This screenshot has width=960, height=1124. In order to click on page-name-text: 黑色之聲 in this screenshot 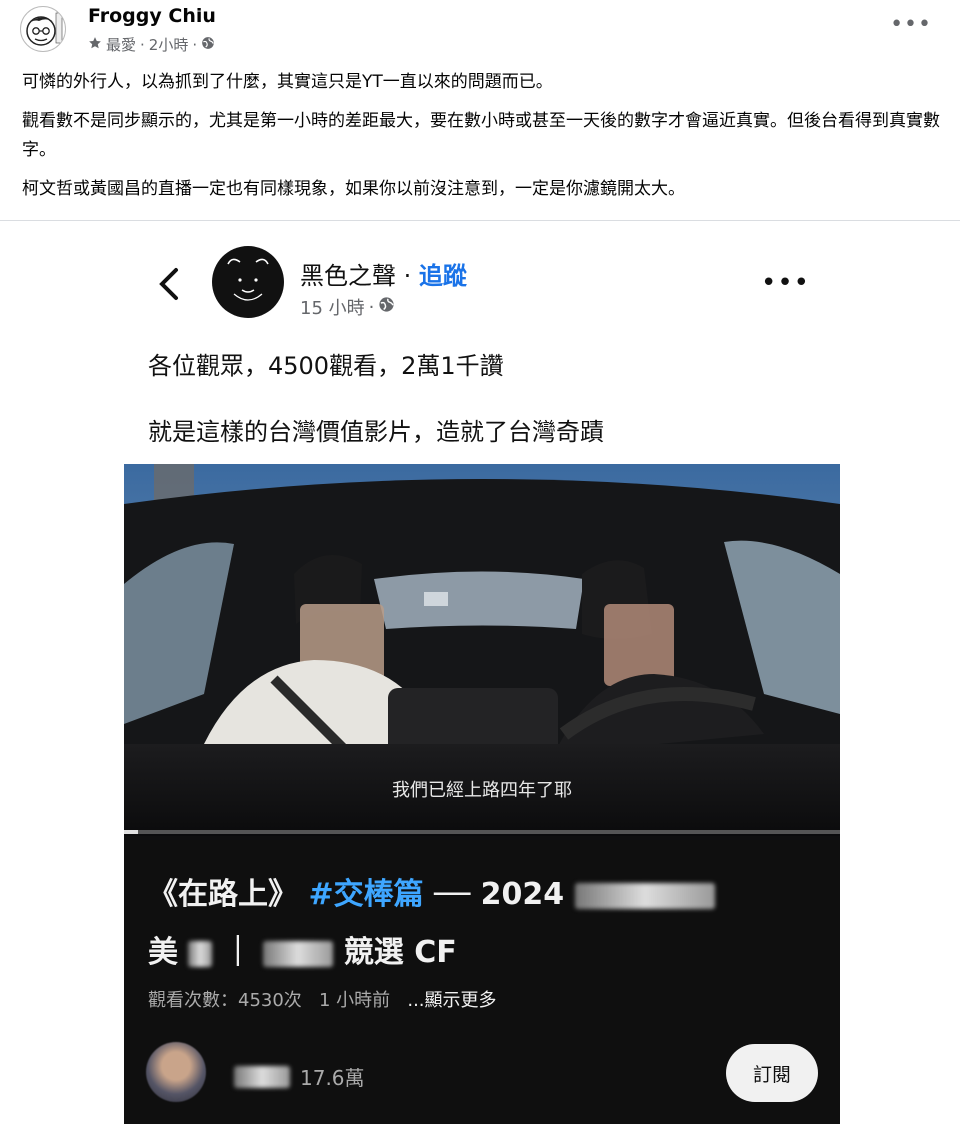, I will do `click(348, 276)`.